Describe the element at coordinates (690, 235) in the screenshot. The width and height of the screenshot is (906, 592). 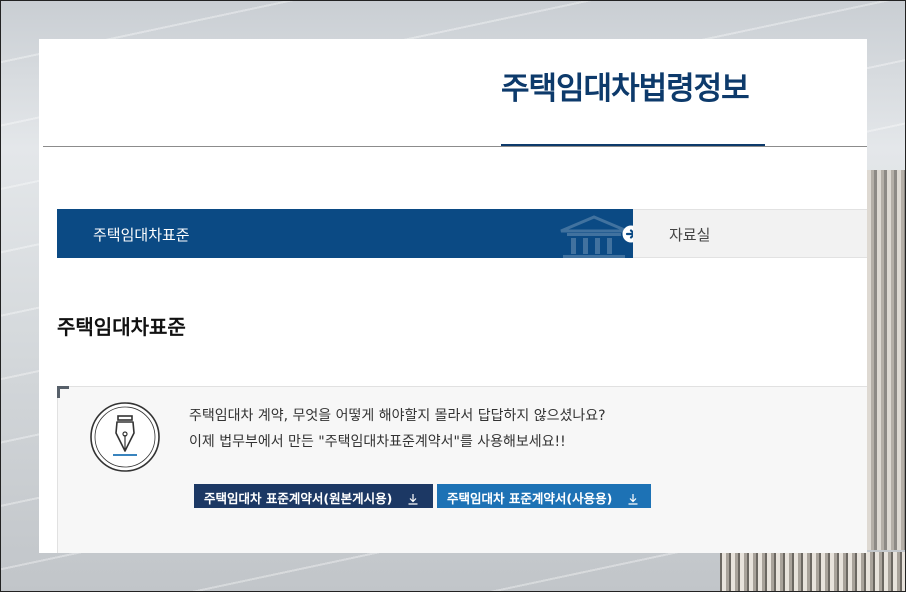
I see `tab-label: 자료실` at that location.